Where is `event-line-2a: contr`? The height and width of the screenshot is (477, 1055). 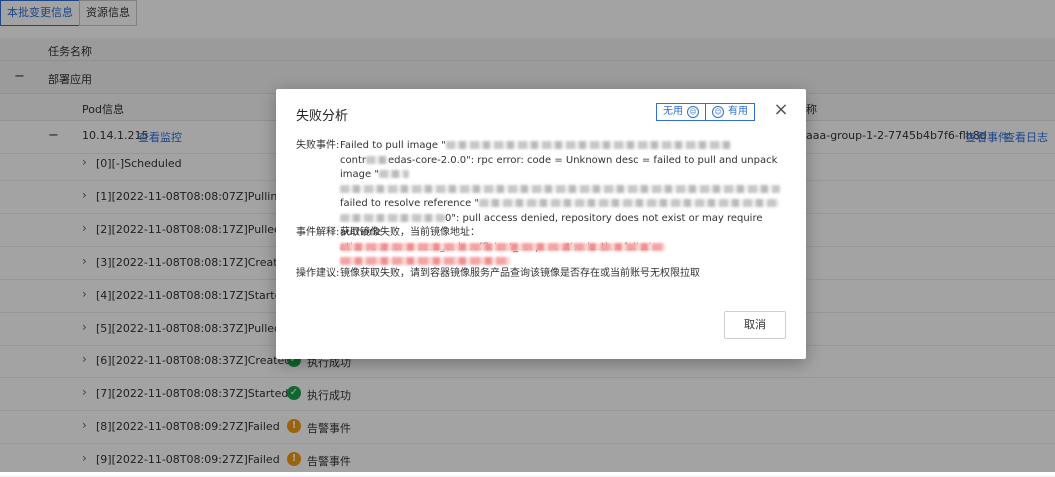 event-line-2a: contr is located at coordinates (353, 160).